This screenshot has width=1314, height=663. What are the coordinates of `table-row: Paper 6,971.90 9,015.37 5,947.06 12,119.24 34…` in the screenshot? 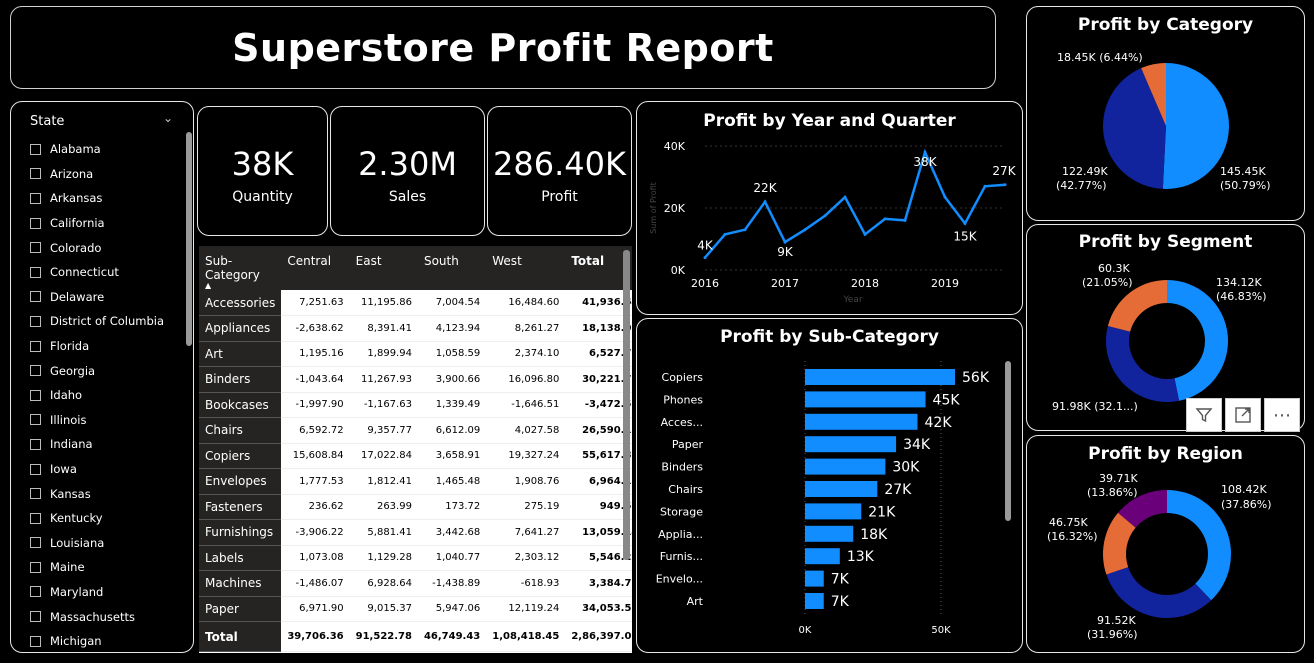 It's located at (415, 609).